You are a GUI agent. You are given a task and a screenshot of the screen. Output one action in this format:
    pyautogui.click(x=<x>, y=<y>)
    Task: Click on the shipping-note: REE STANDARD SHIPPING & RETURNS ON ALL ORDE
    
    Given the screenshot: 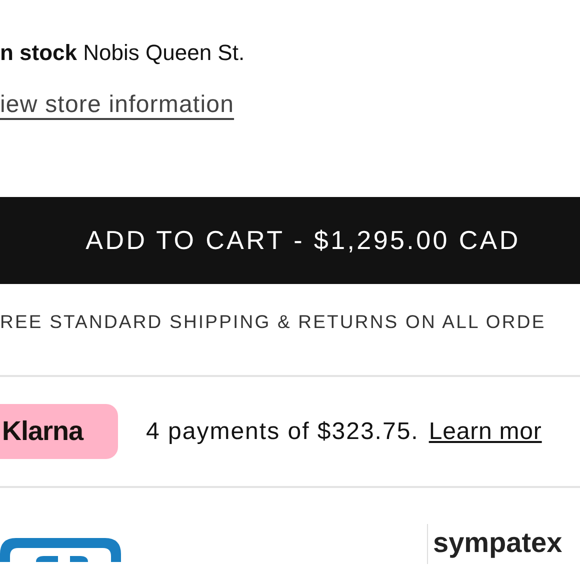 What is the action you would take?
    pyautogui.click(x=273, y=322)
    